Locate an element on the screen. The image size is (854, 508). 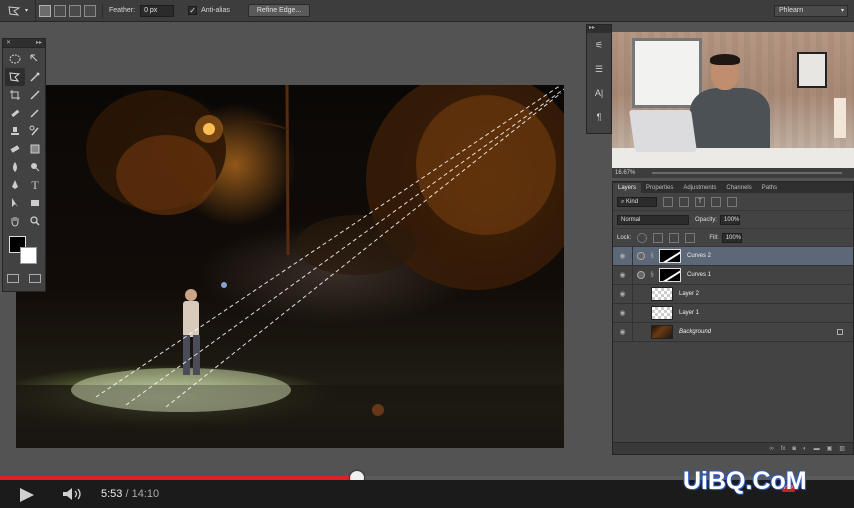
lock-all-icon is located at coordinates (690, 237).